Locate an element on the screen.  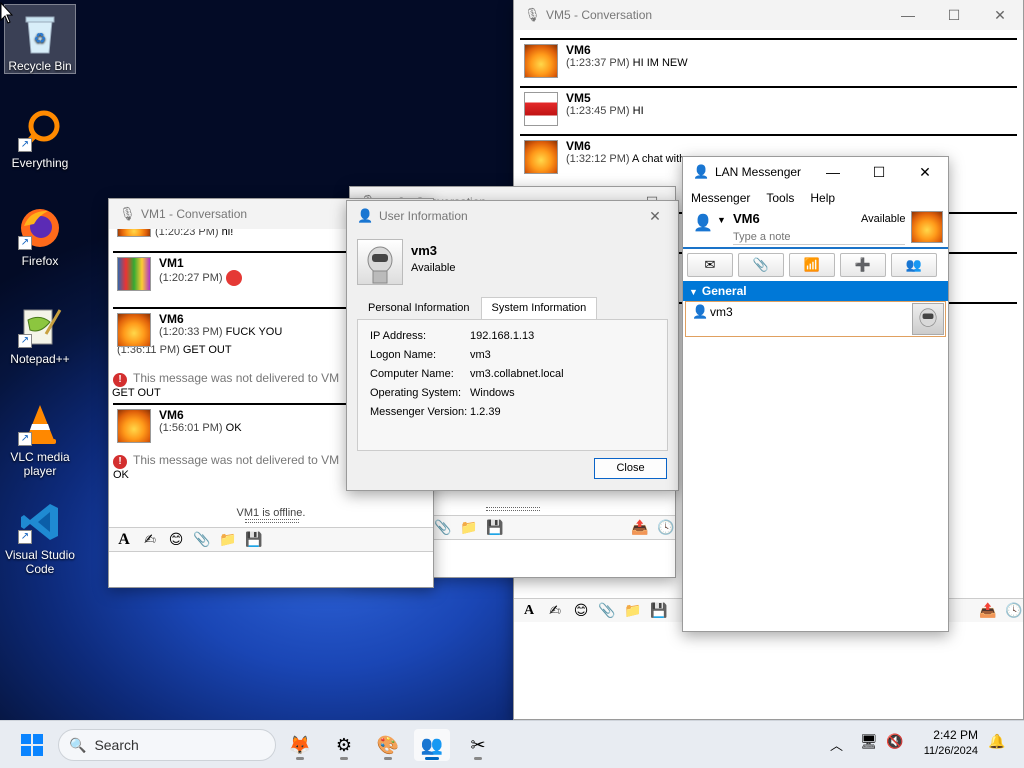
taskbar-snipping-tool: ✂ is located at coordinates (478, 745).